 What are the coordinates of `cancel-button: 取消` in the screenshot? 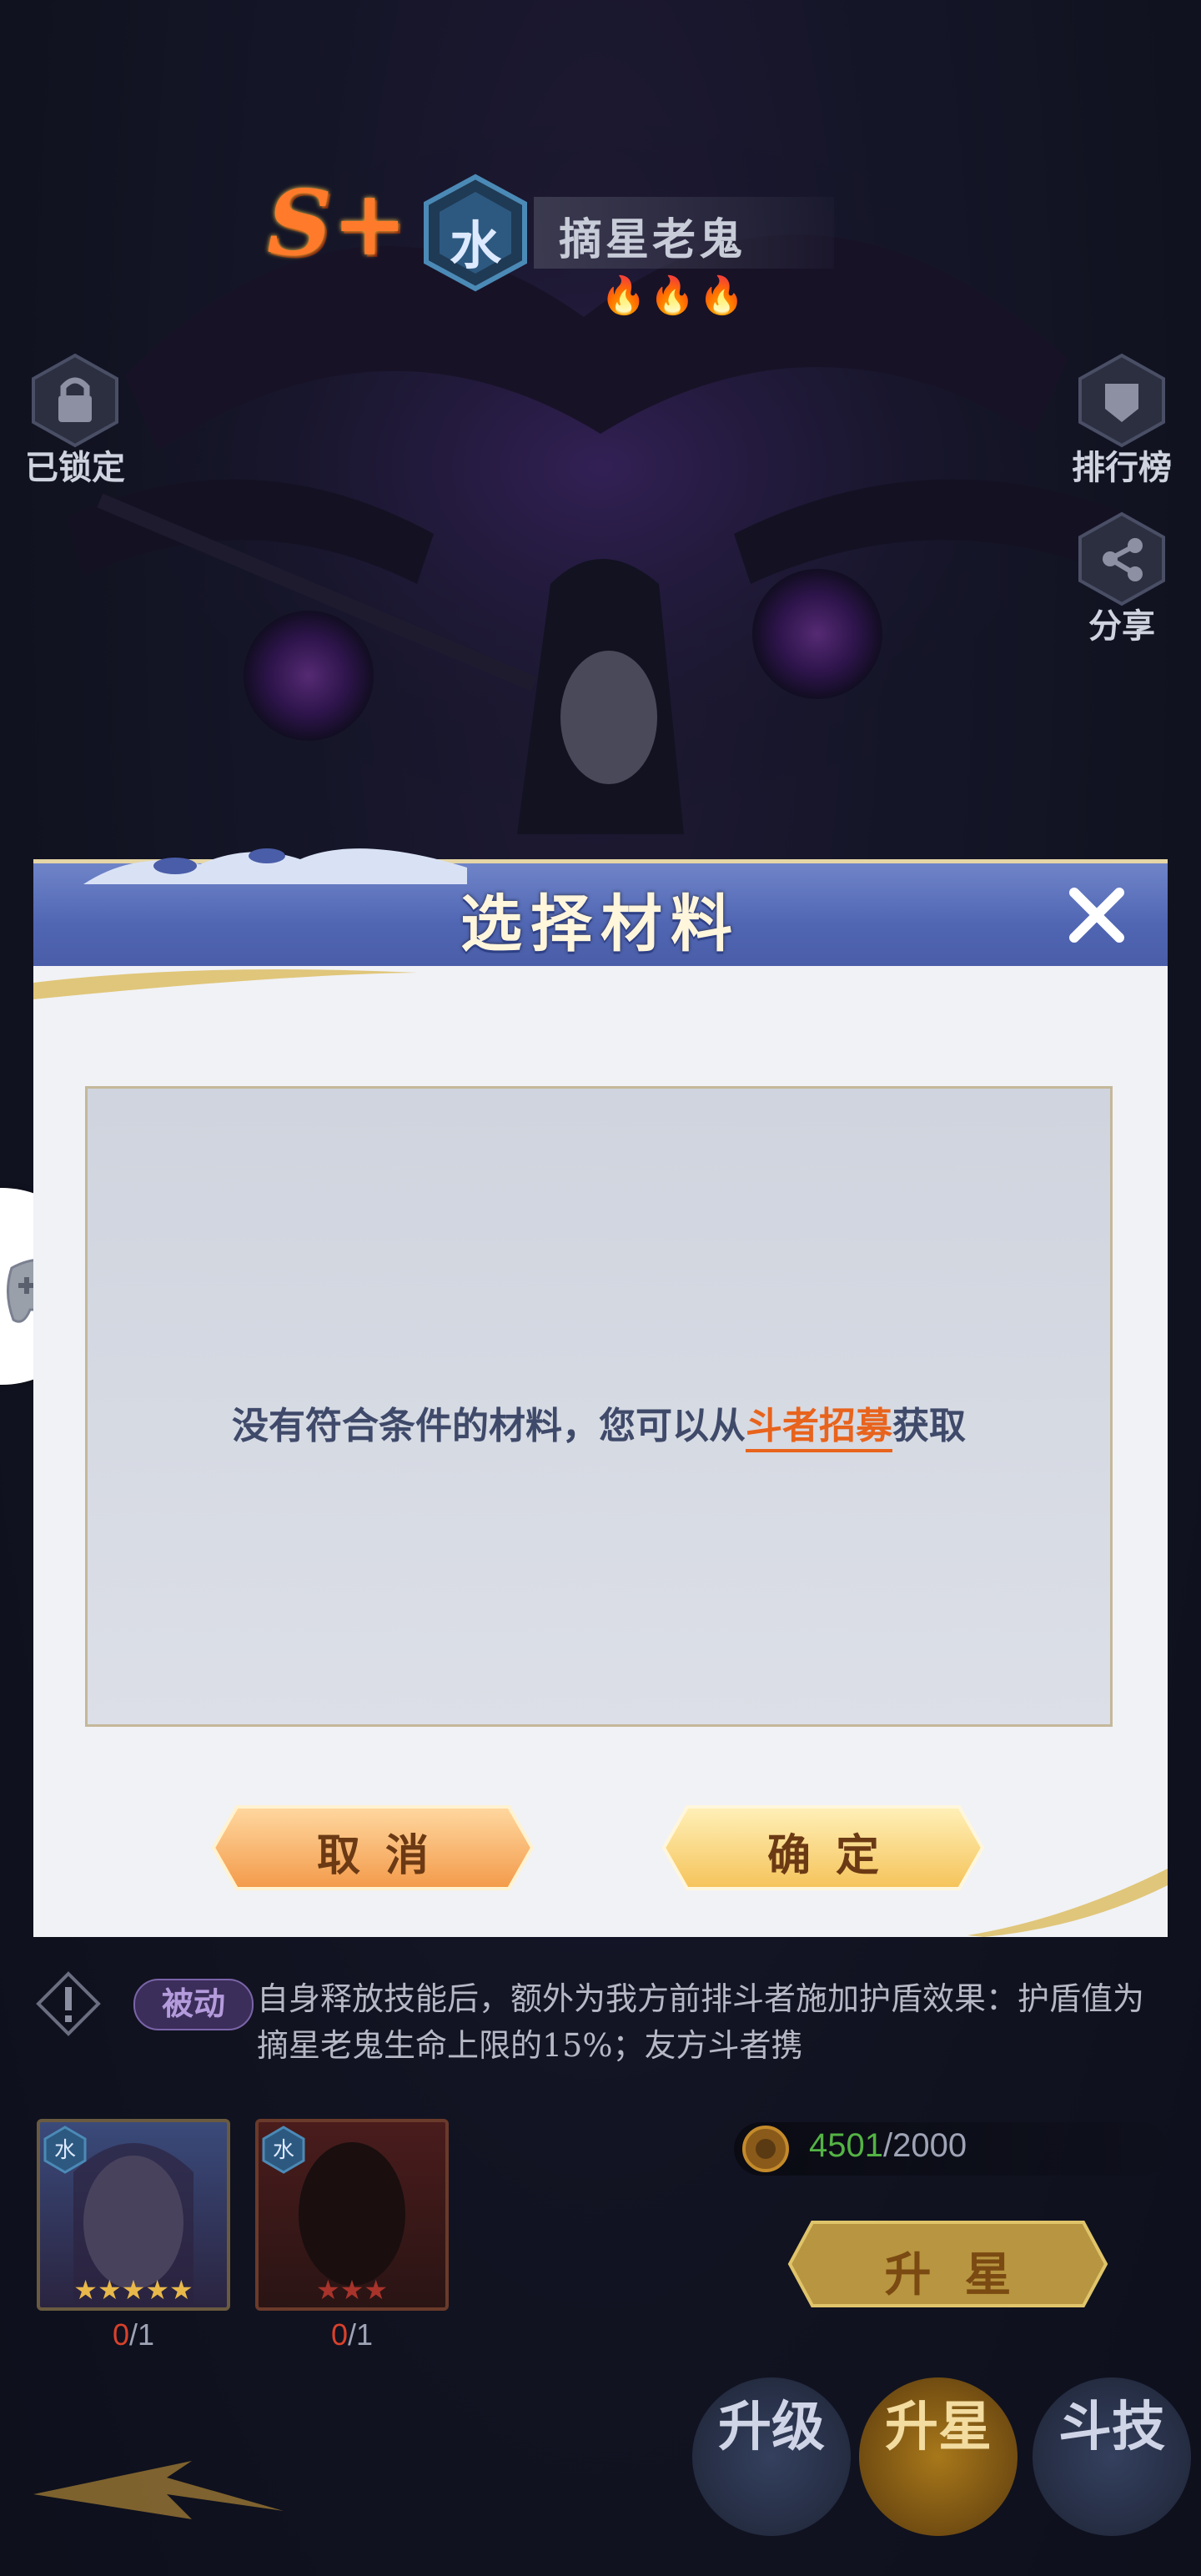 It's located at (373, 1848).